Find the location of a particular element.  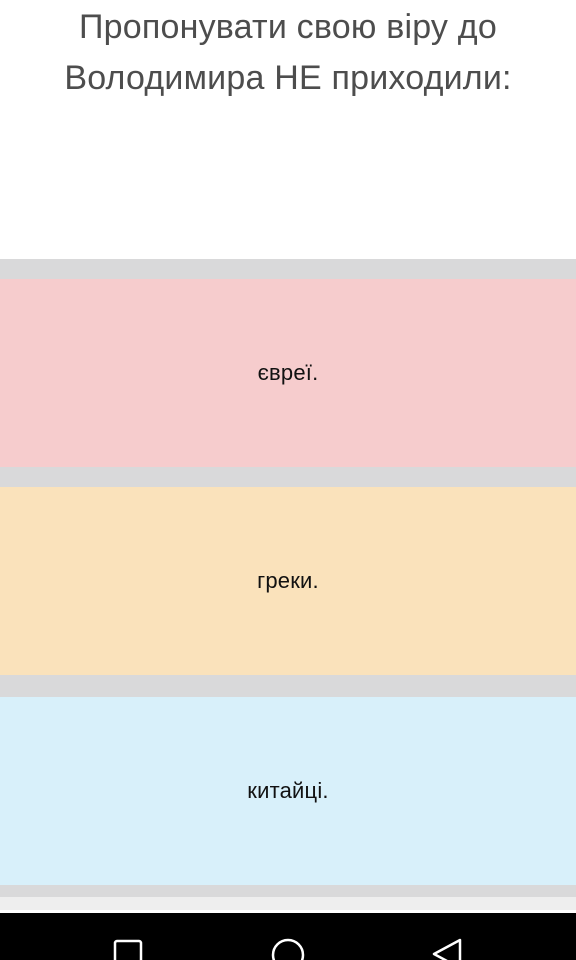

system-navigation-bar is located at coordinates (288, 936).